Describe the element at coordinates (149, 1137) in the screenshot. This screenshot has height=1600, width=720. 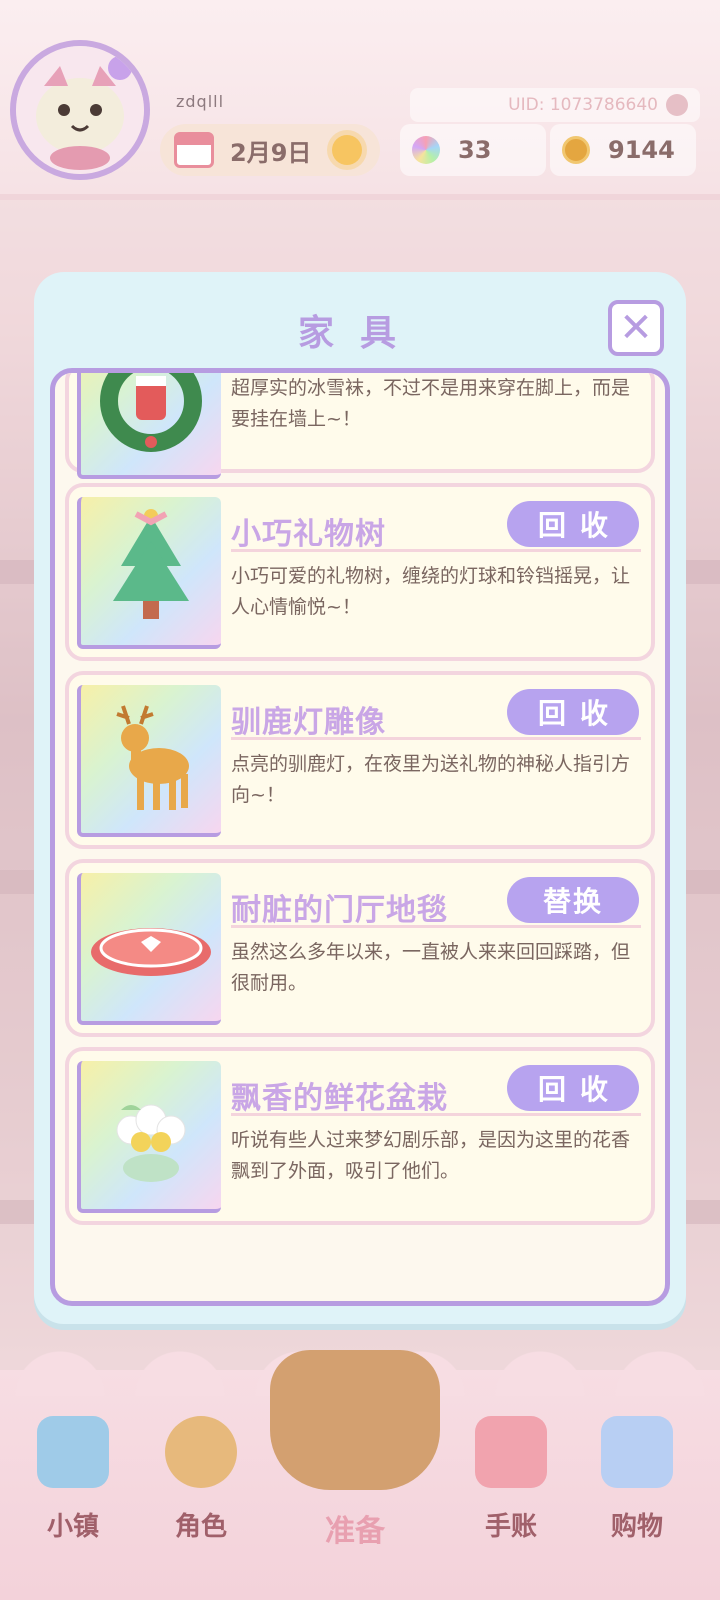
I see `flower-pot-icon` at that location.